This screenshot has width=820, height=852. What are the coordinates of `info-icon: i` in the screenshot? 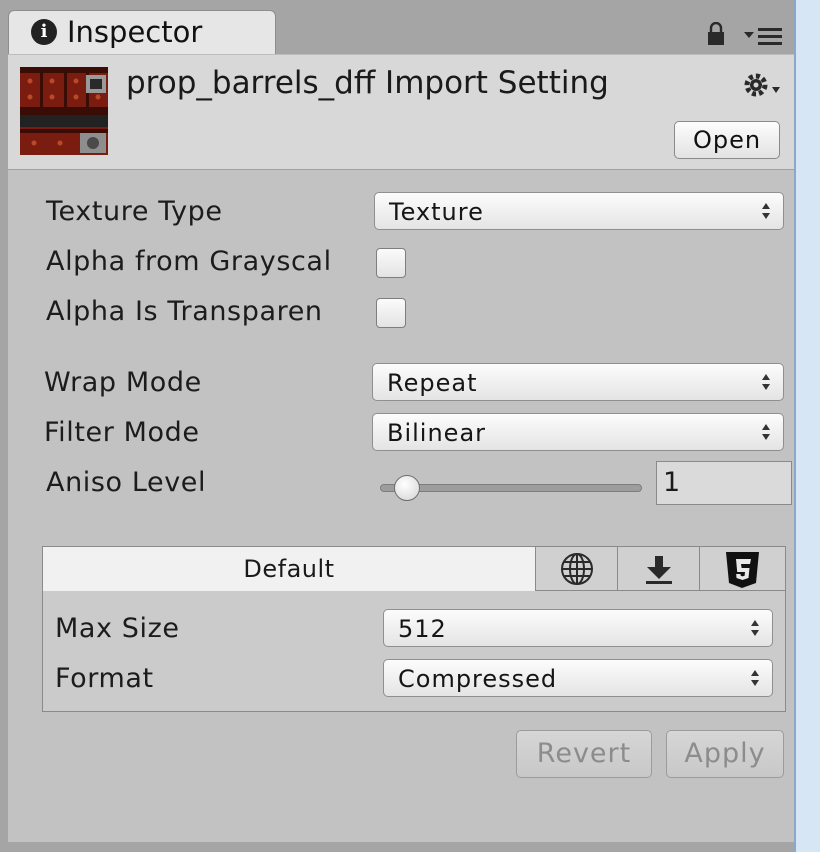 It's located at (44, 32).